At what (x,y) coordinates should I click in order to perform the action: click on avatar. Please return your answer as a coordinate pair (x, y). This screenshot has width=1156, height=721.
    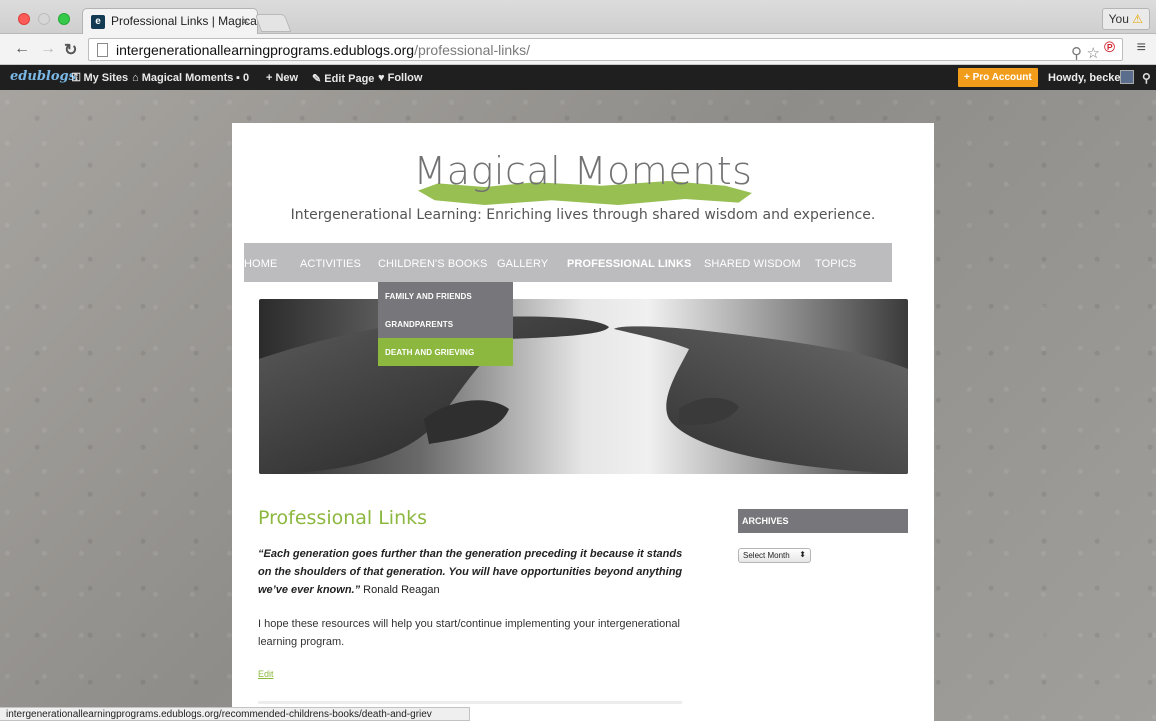
    Looking at the image, I should click on (1127, 77).